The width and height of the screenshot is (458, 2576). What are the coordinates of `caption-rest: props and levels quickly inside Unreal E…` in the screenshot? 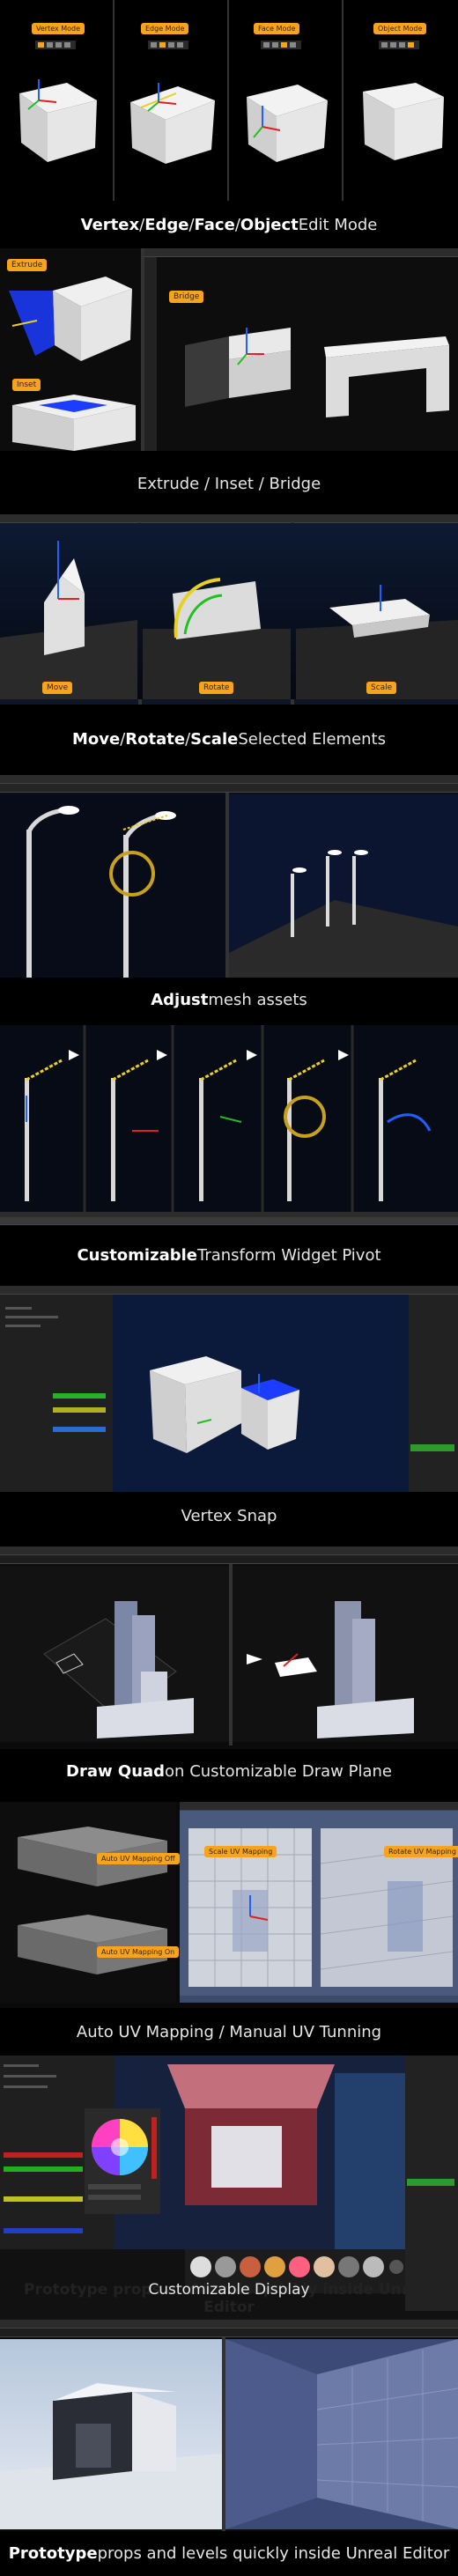 It's located at (273, 2553).